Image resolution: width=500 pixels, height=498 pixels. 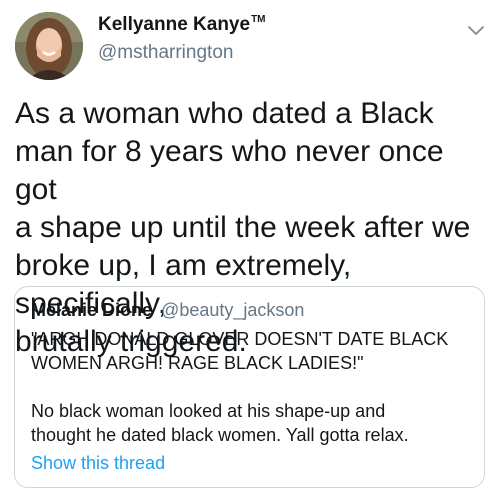 What do you see at coordinates (249, 463) in the screenshot?
I see `show-thread-link: Show this thread` at bounding box center [249, 463].